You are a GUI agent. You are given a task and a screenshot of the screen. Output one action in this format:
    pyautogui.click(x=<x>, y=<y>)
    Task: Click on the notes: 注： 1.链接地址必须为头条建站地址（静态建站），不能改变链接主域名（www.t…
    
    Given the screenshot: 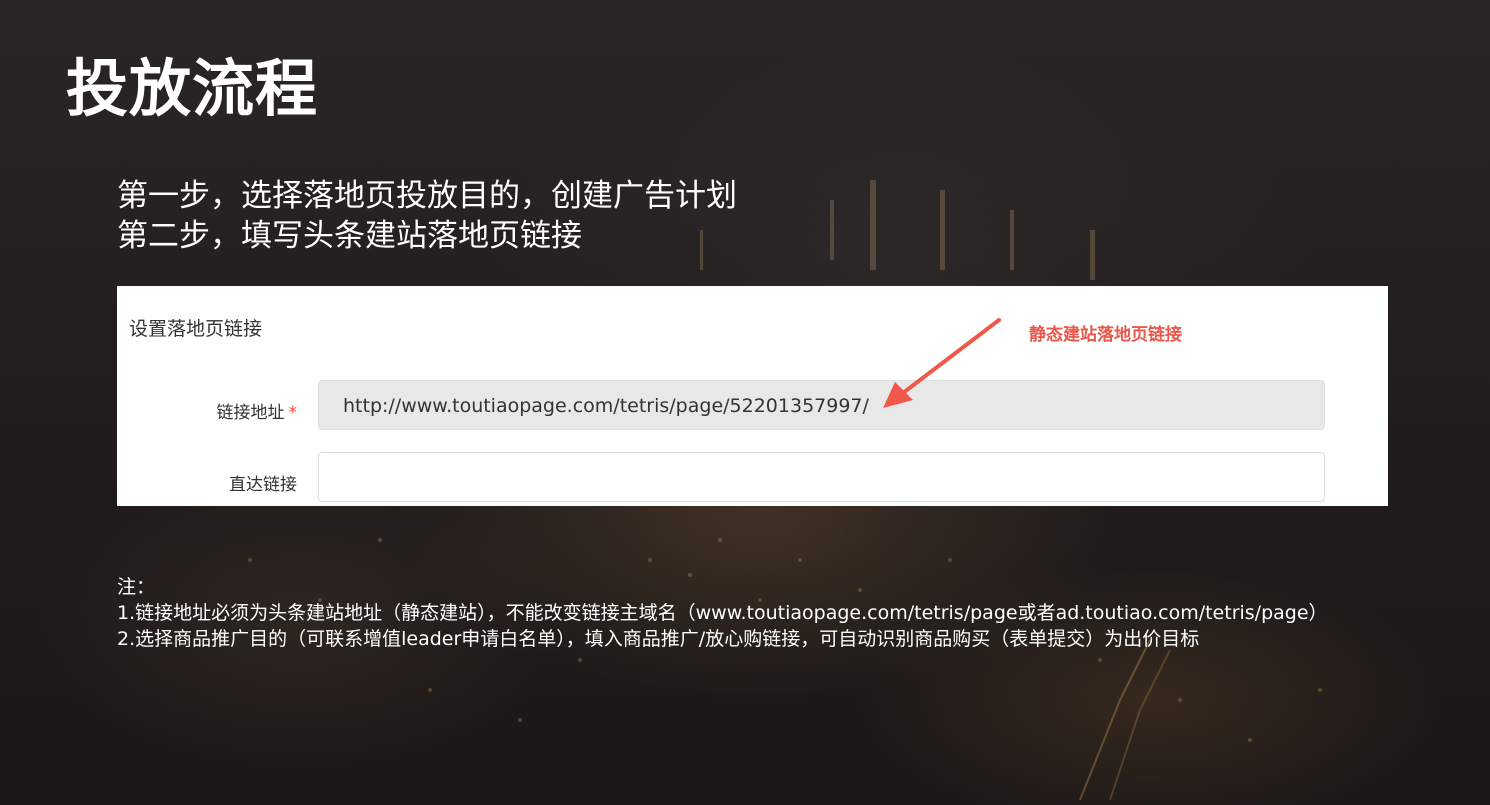 What is the action you would take?
    pyautogui.click(x=722, y=613)
    